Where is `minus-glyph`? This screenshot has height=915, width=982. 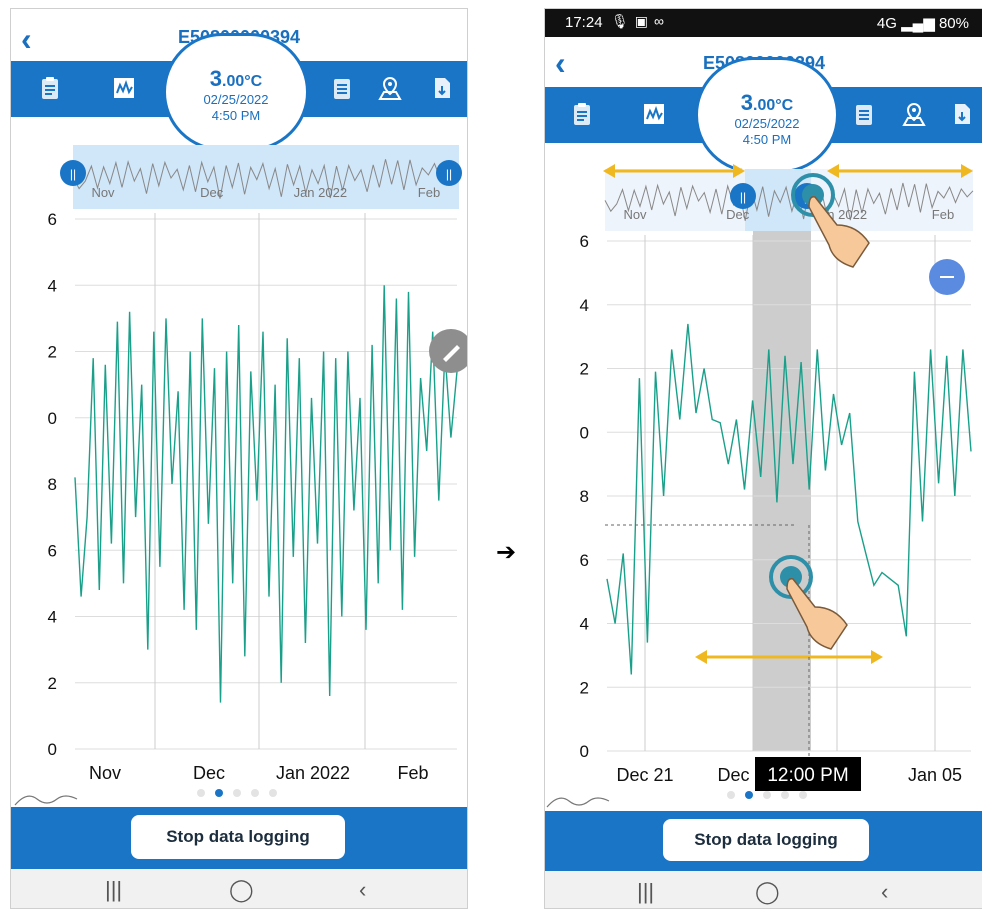
minus-glyph is located at coordinates (947, 277).